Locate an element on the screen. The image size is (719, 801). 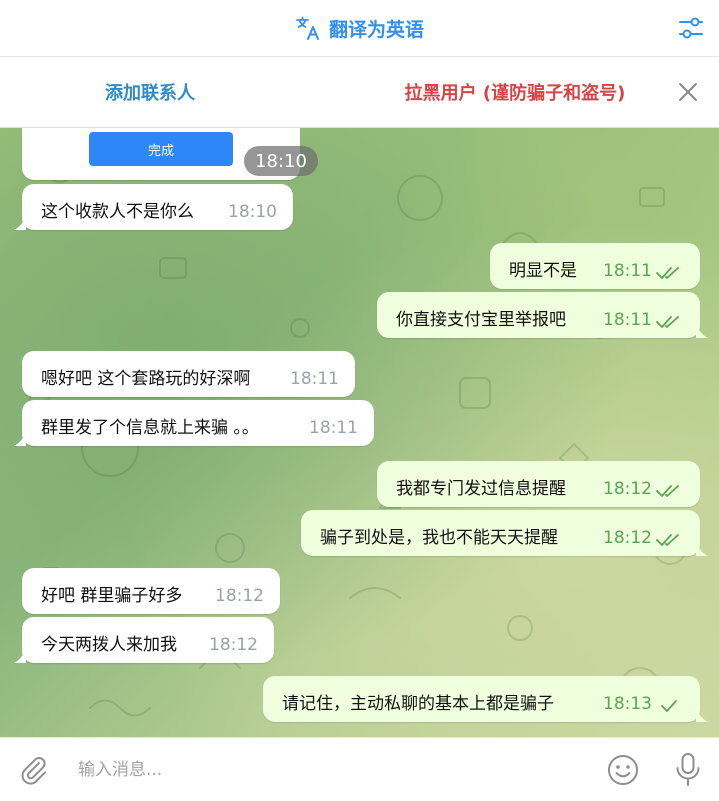
translate-bar: 翻译为英语 is located at coordinates (359, 28).